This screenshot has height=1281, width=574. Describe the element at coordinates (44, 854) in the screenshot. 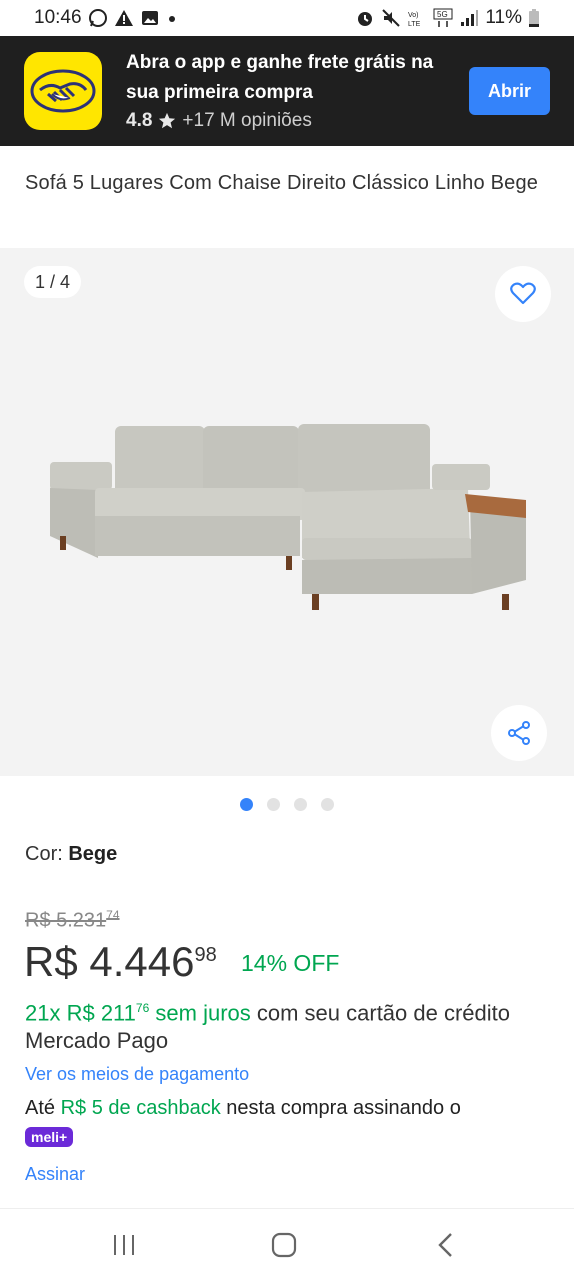

I see `color-label: Cor:` at that location.